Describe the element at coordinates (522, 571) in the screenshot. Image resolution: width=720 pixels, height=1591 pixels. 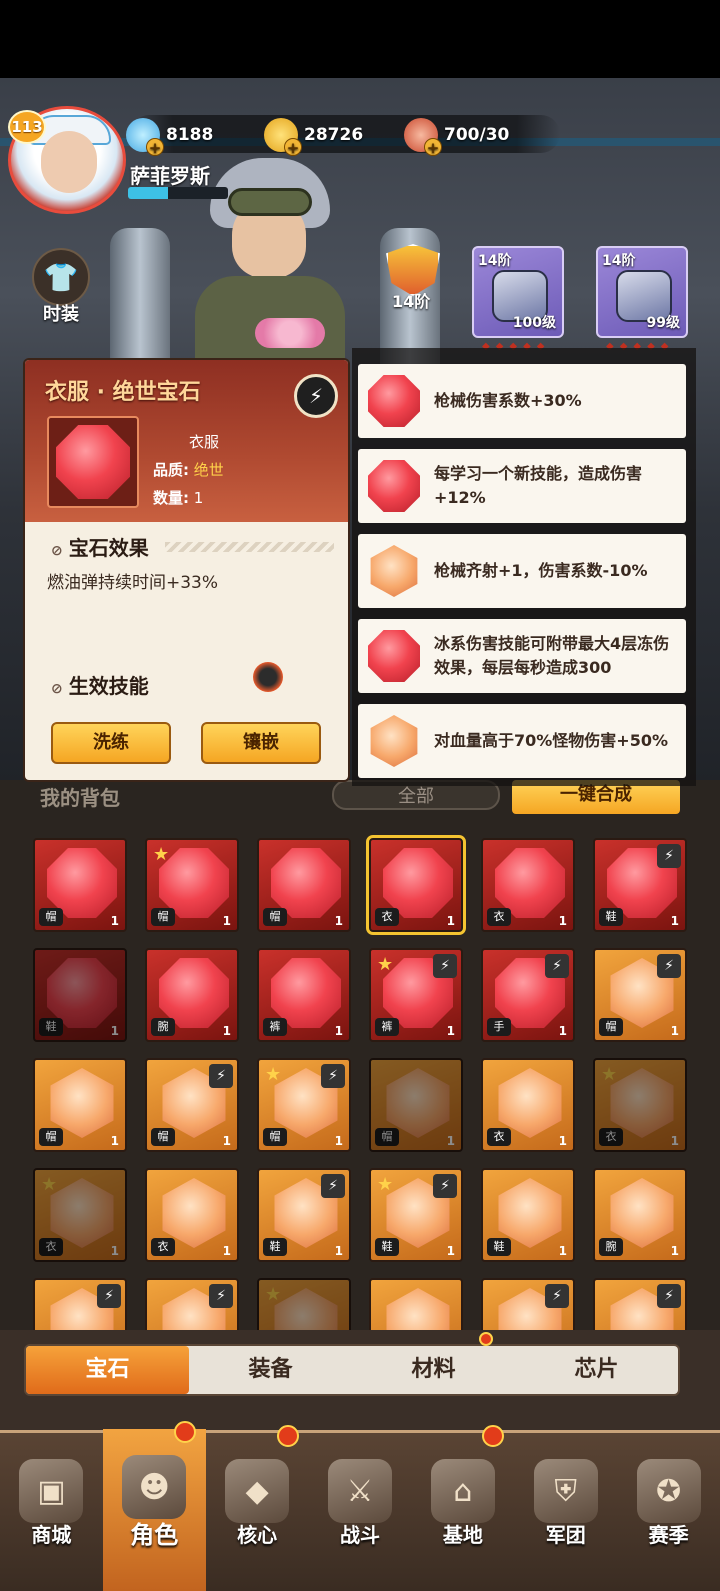
I see `gem-effect-card: 枪械齐射+1，伤害系数-10%` at that location.